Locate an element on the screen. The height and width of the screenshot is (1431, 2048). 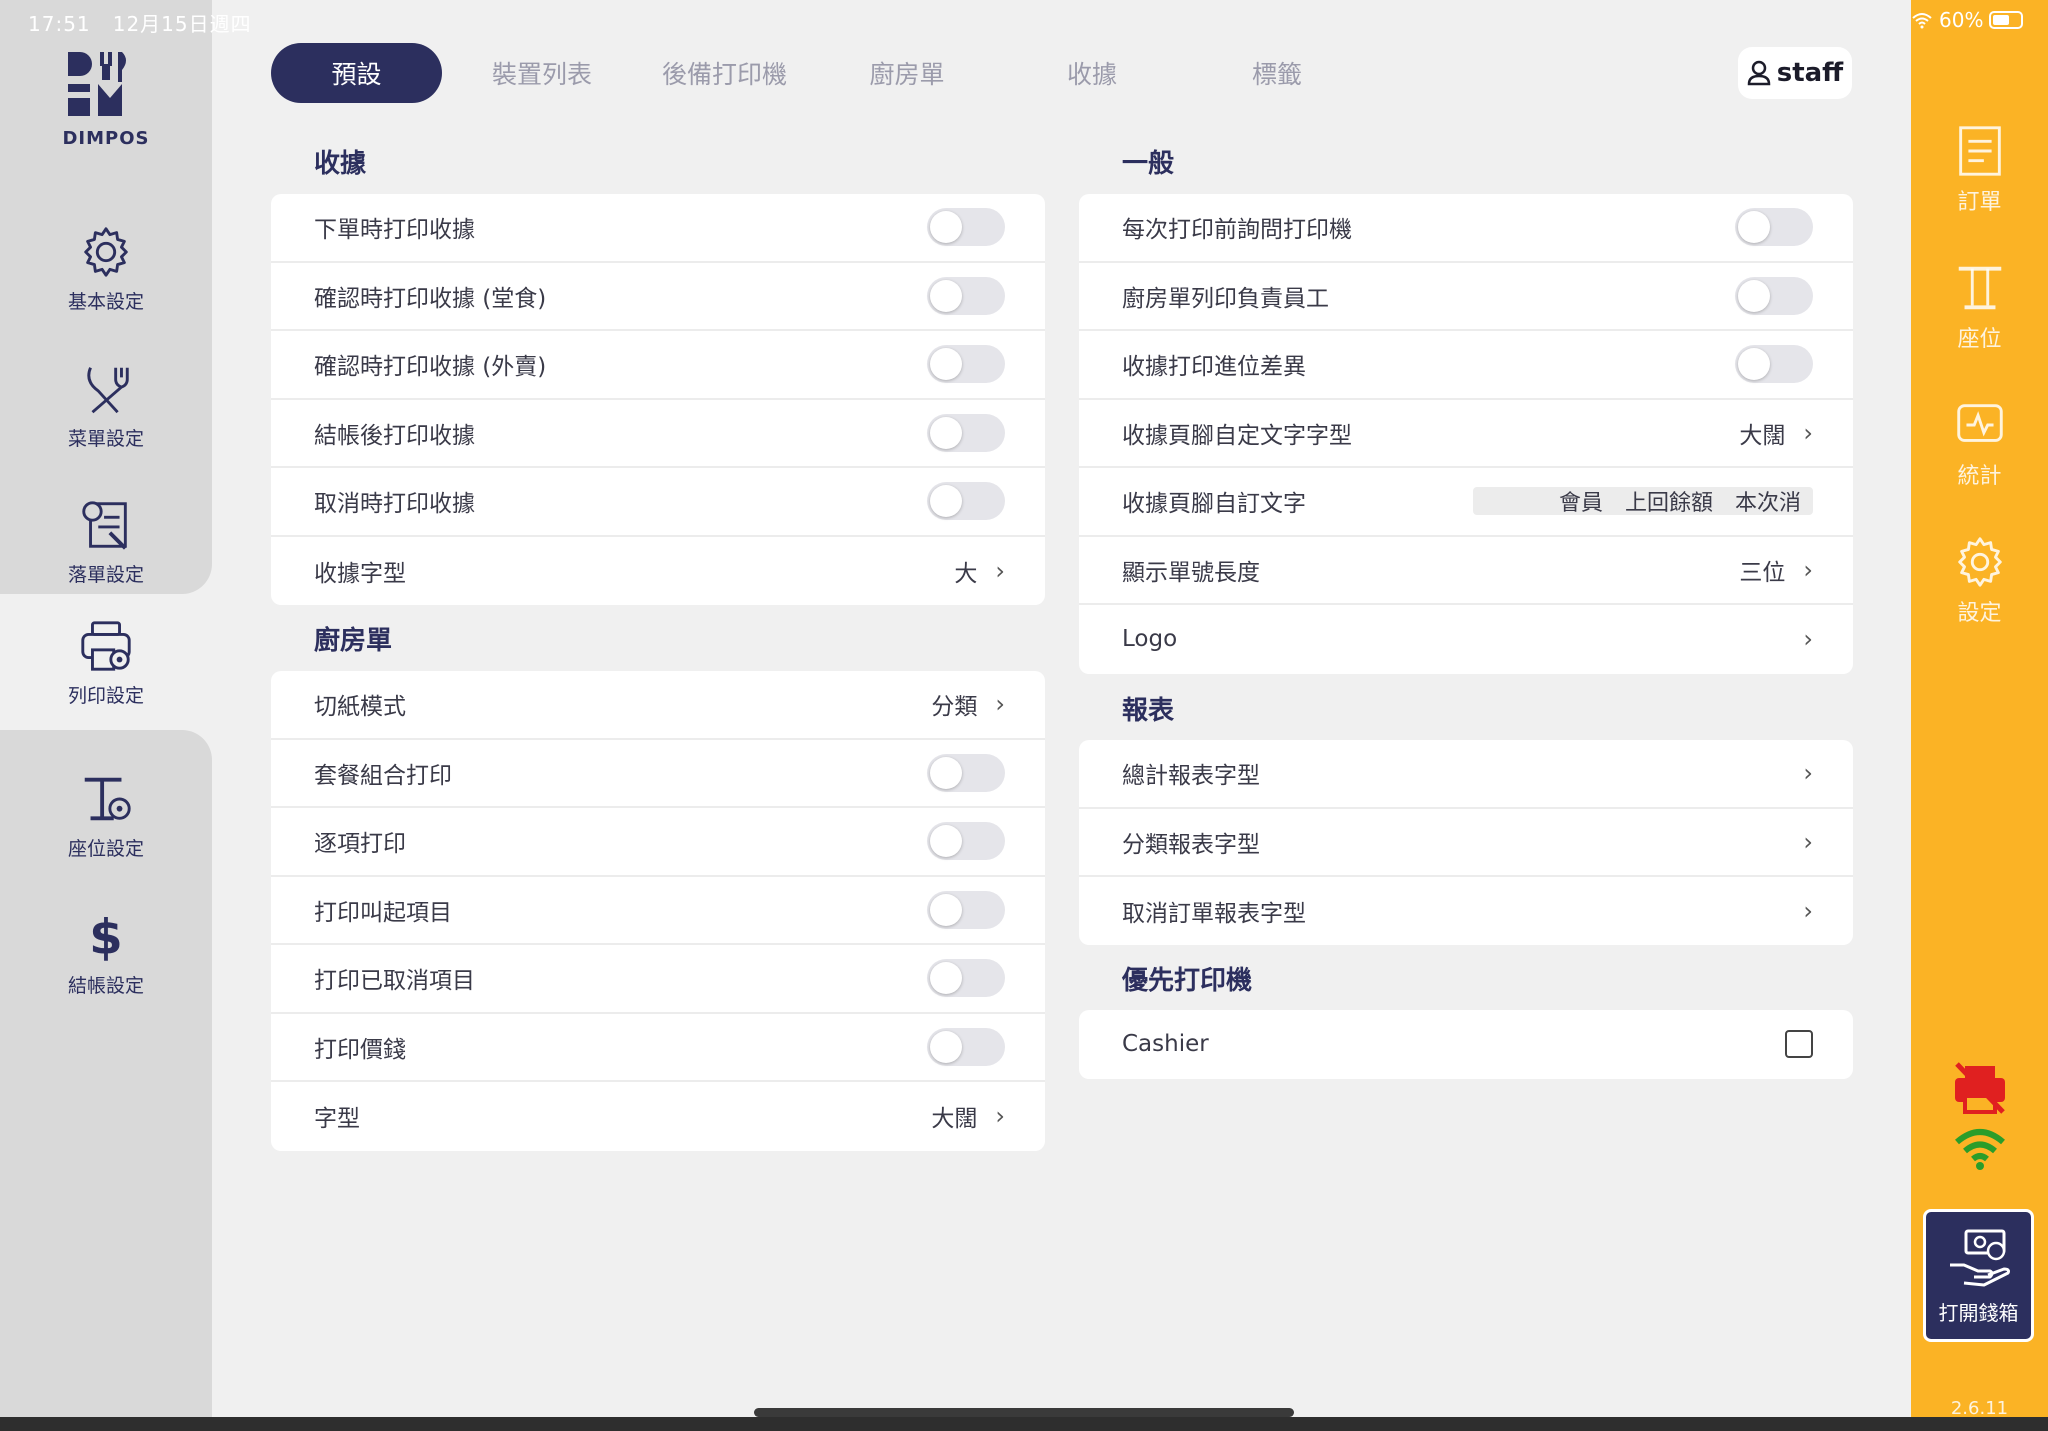
section-title-receipt: 收據 is located at coordinates (340, 164).